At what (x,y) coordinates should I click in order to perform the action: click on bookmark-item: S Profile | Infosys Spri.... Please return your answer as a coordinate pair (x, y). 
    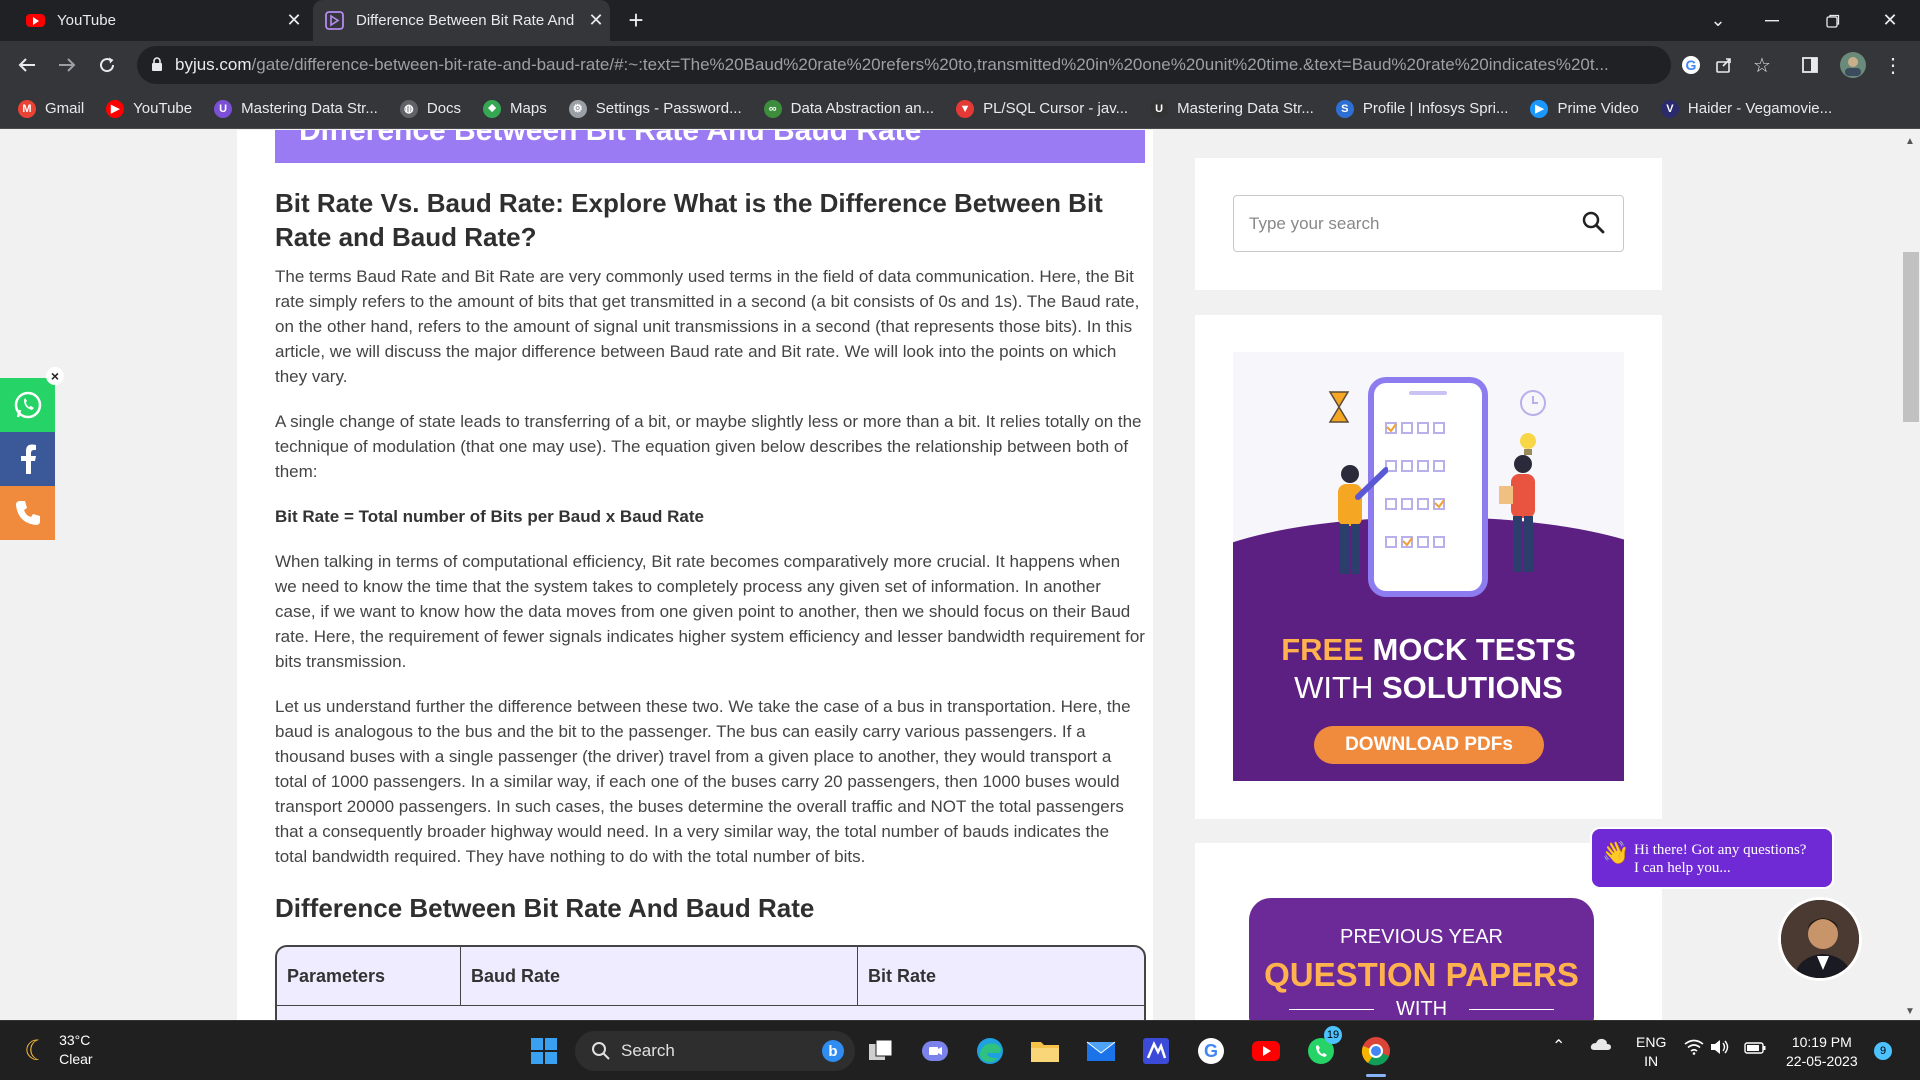
    Looking at the image, I should click on (1421, 108).